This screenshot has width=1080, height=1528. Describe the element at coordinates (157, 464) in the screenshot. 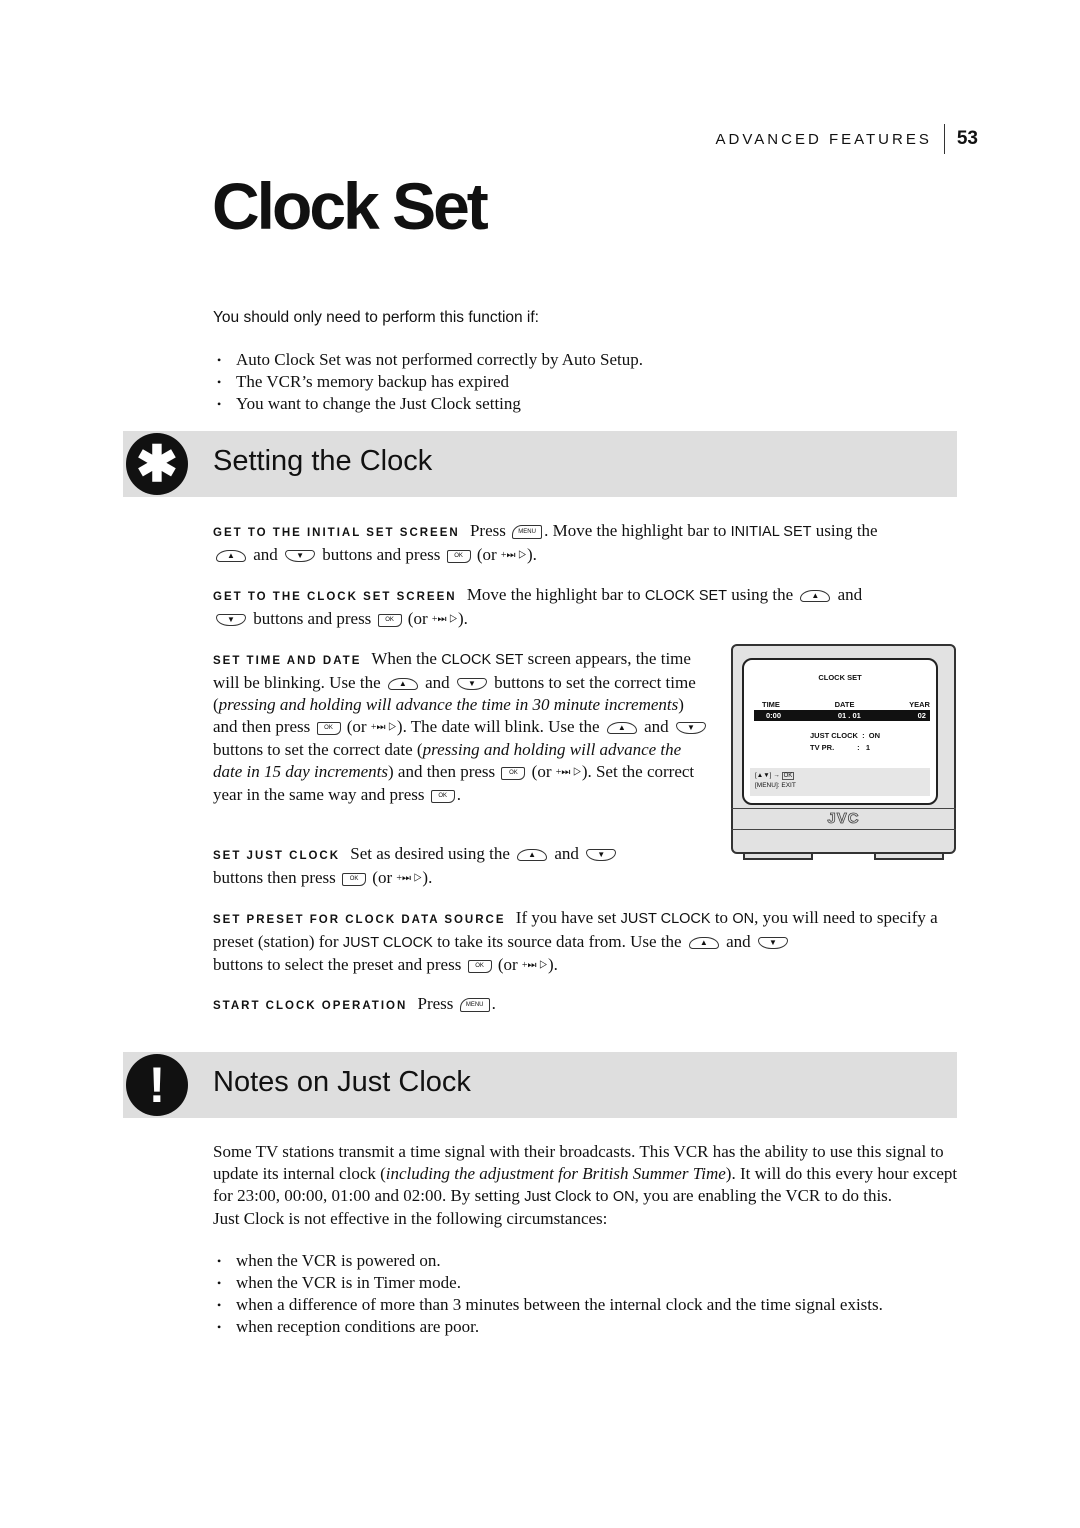

I see `asterisk-icon: ✱` at that location.